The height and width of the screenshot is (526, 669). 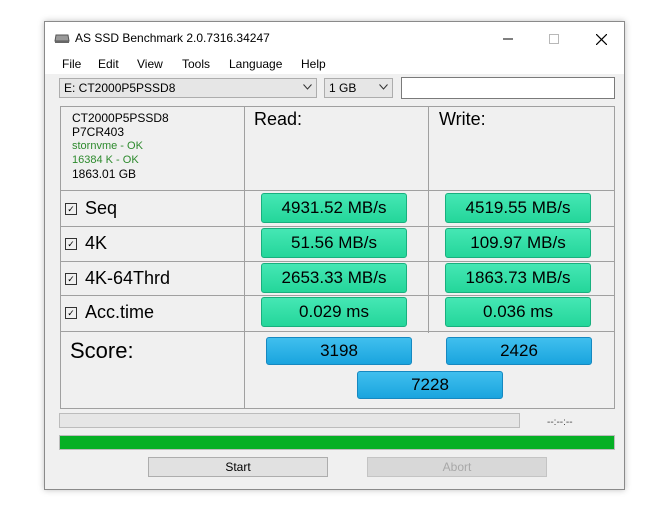 What do you see at coordinates (334, 312) in the screenshot?
I see `acc-read-result: 0.029 ms` at bounding box center [334, 312].